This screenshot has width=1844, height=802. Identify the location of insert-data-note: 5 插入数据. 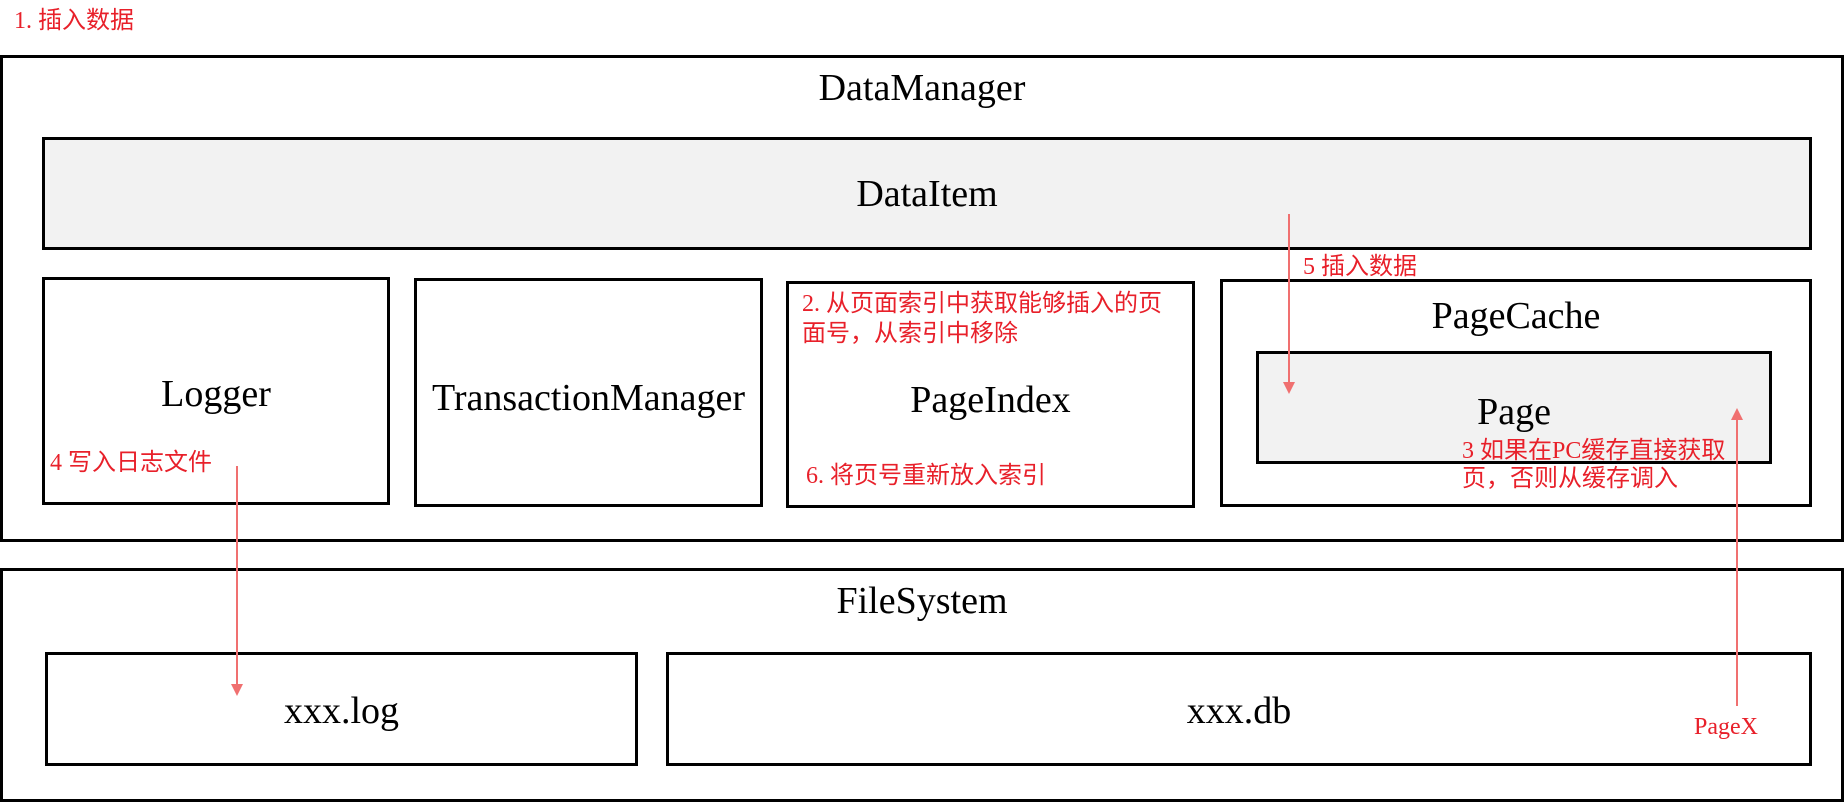
(1360, 267).